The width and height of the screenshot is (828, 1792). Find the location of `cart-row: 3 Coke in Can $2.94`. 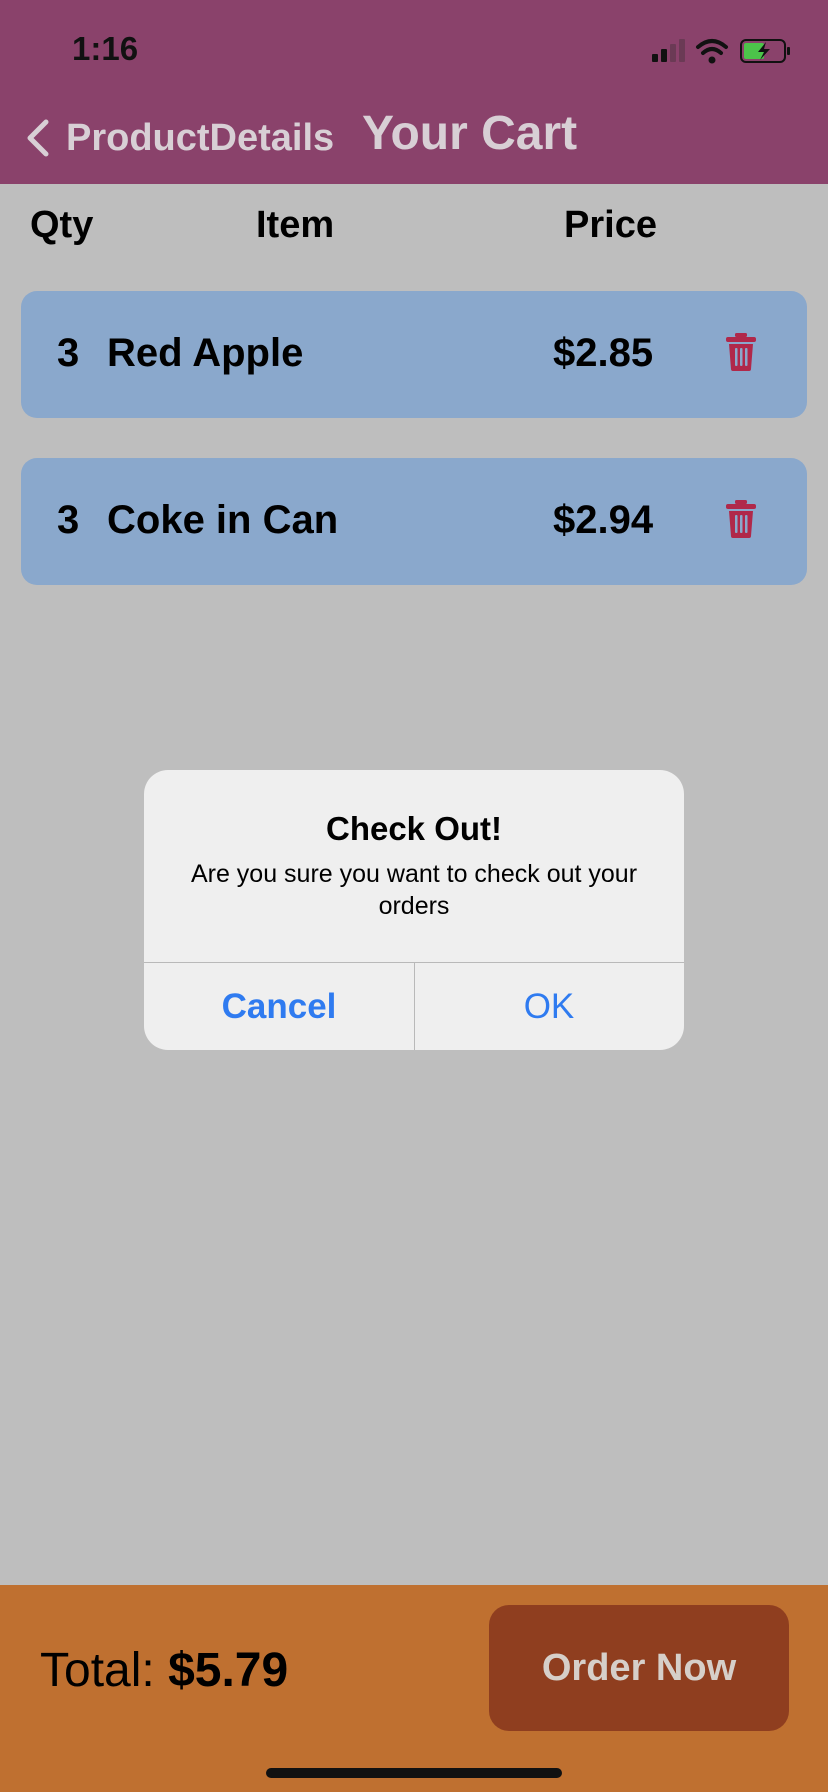

cart-row: 3 Coke in Can $2.94 is located at coordinates (414, 521).